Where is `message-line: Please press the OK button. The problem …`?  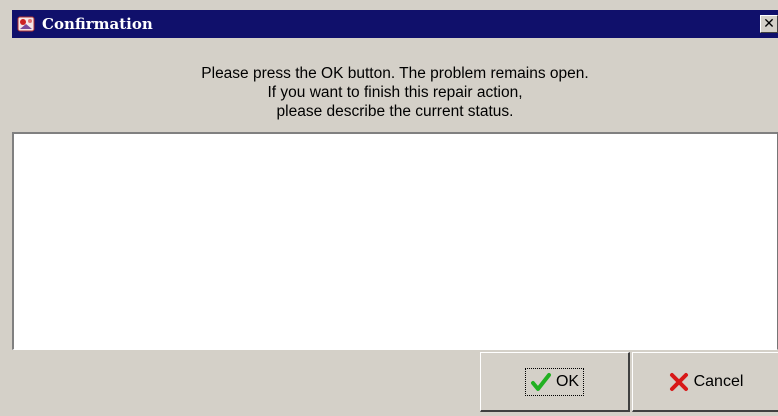 message-line: Please press the OK button. The problem … is located at coordinates (395, 73).